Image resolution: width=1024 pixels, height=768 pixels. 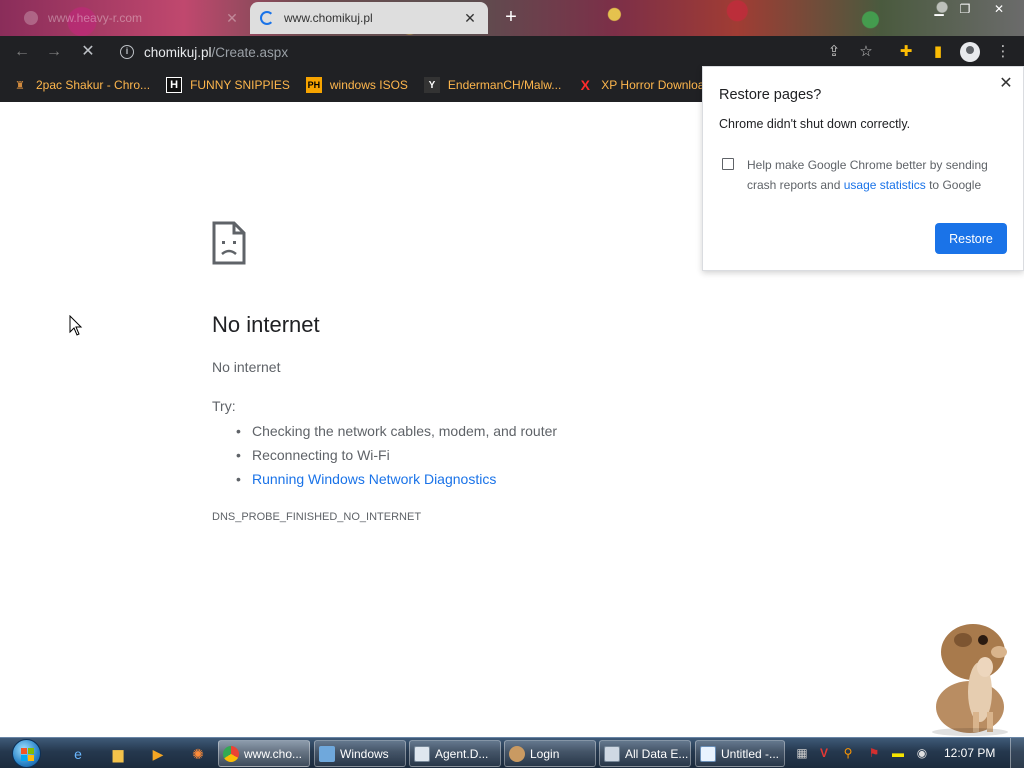 What do you see at coordinates (612, 753) in the screenshot?
I see `folder-window-icon` at bounding box center [612, 753].